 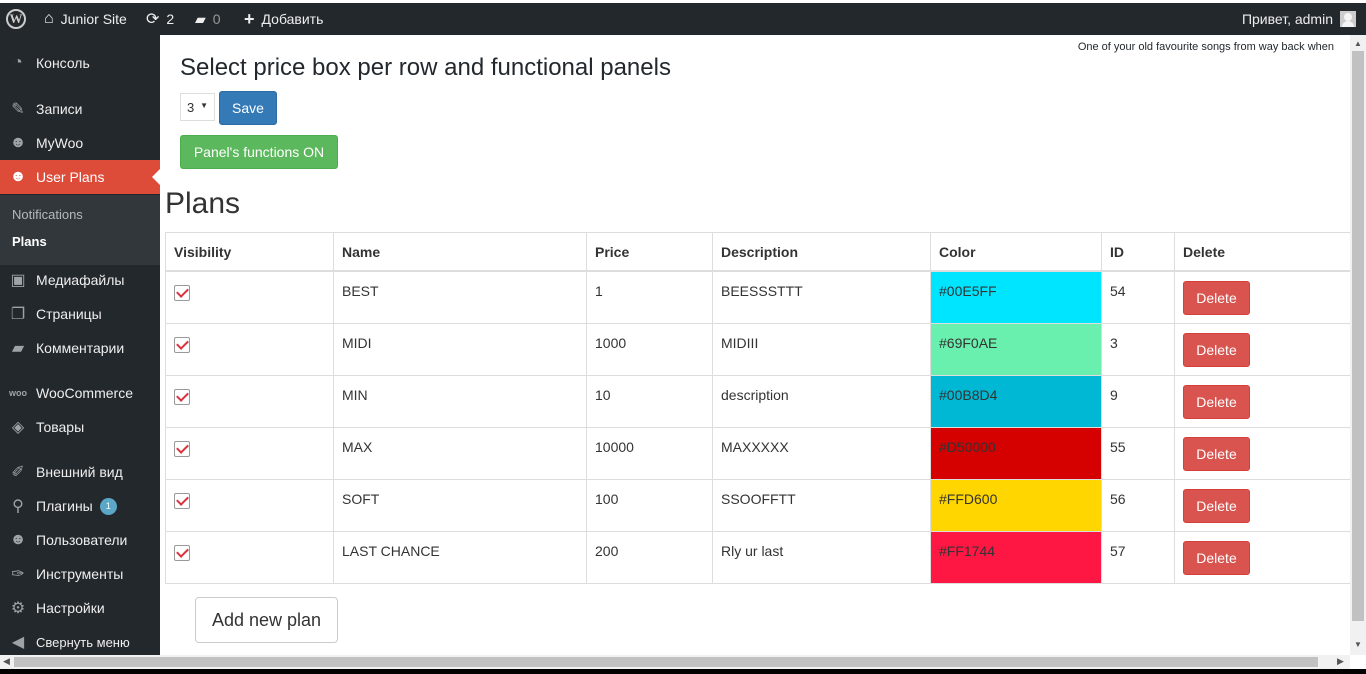 What do you see at coordinates (1358, 644) in the screenshot?
I see `scroll-down-icon: ▼` at bounding box center [1358, 644].